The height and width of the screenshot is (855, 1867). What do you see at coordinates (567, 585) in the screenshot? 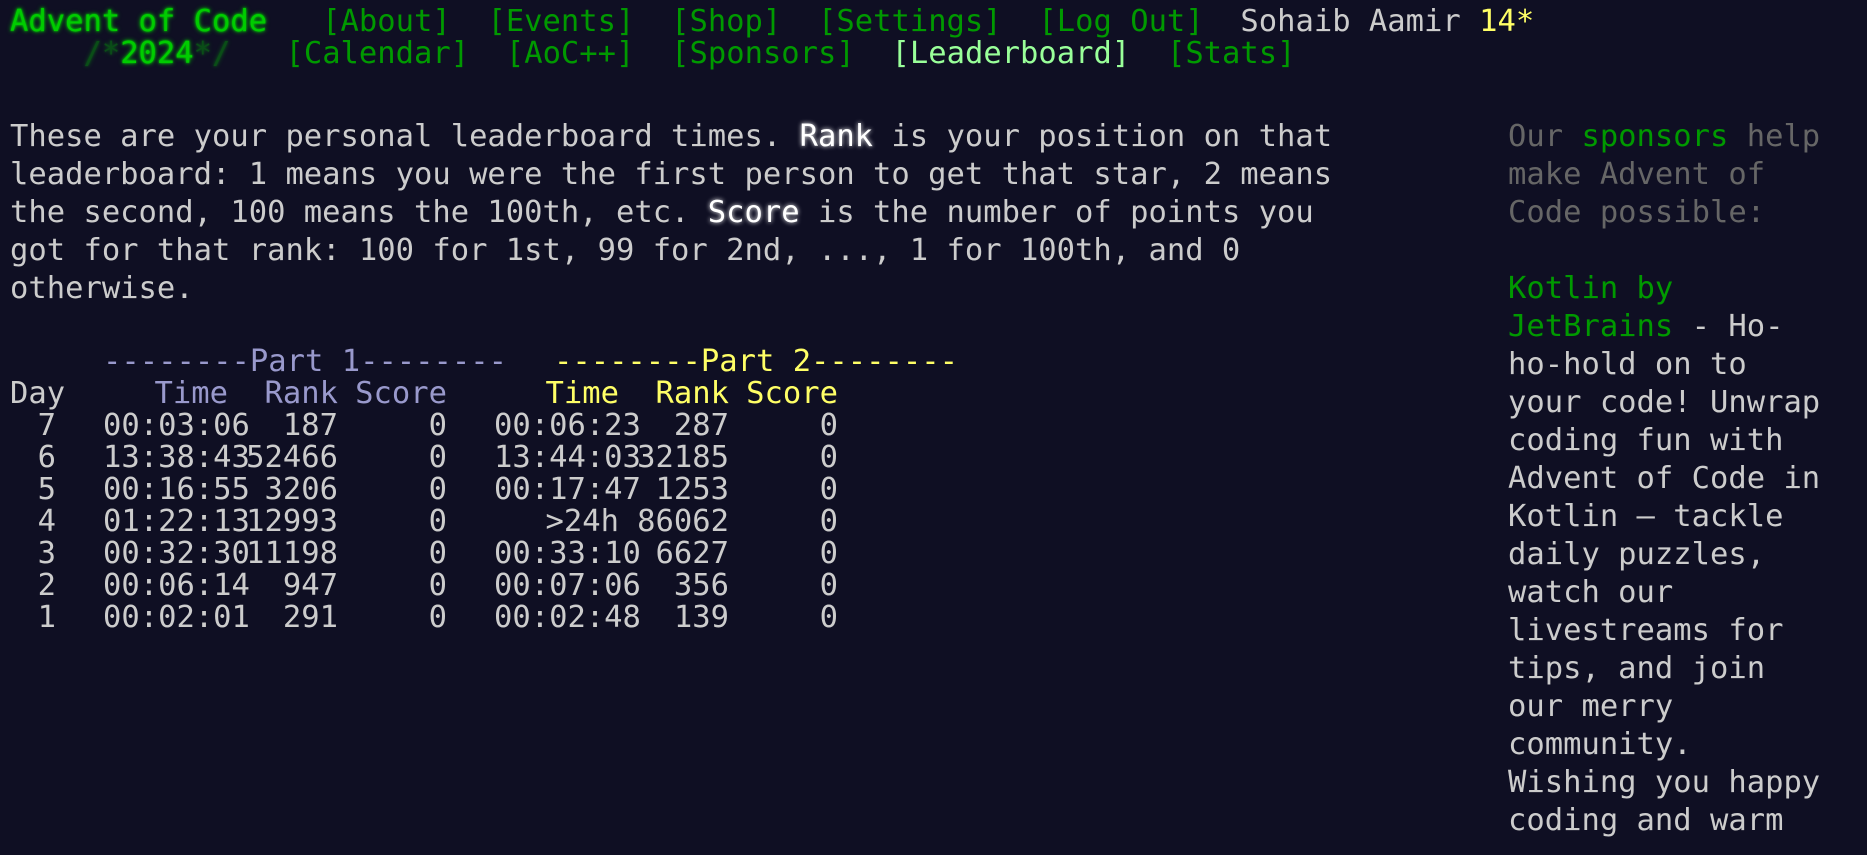
I see `cell-time-p2: 00:07:06` at bounding box center [567, 585].